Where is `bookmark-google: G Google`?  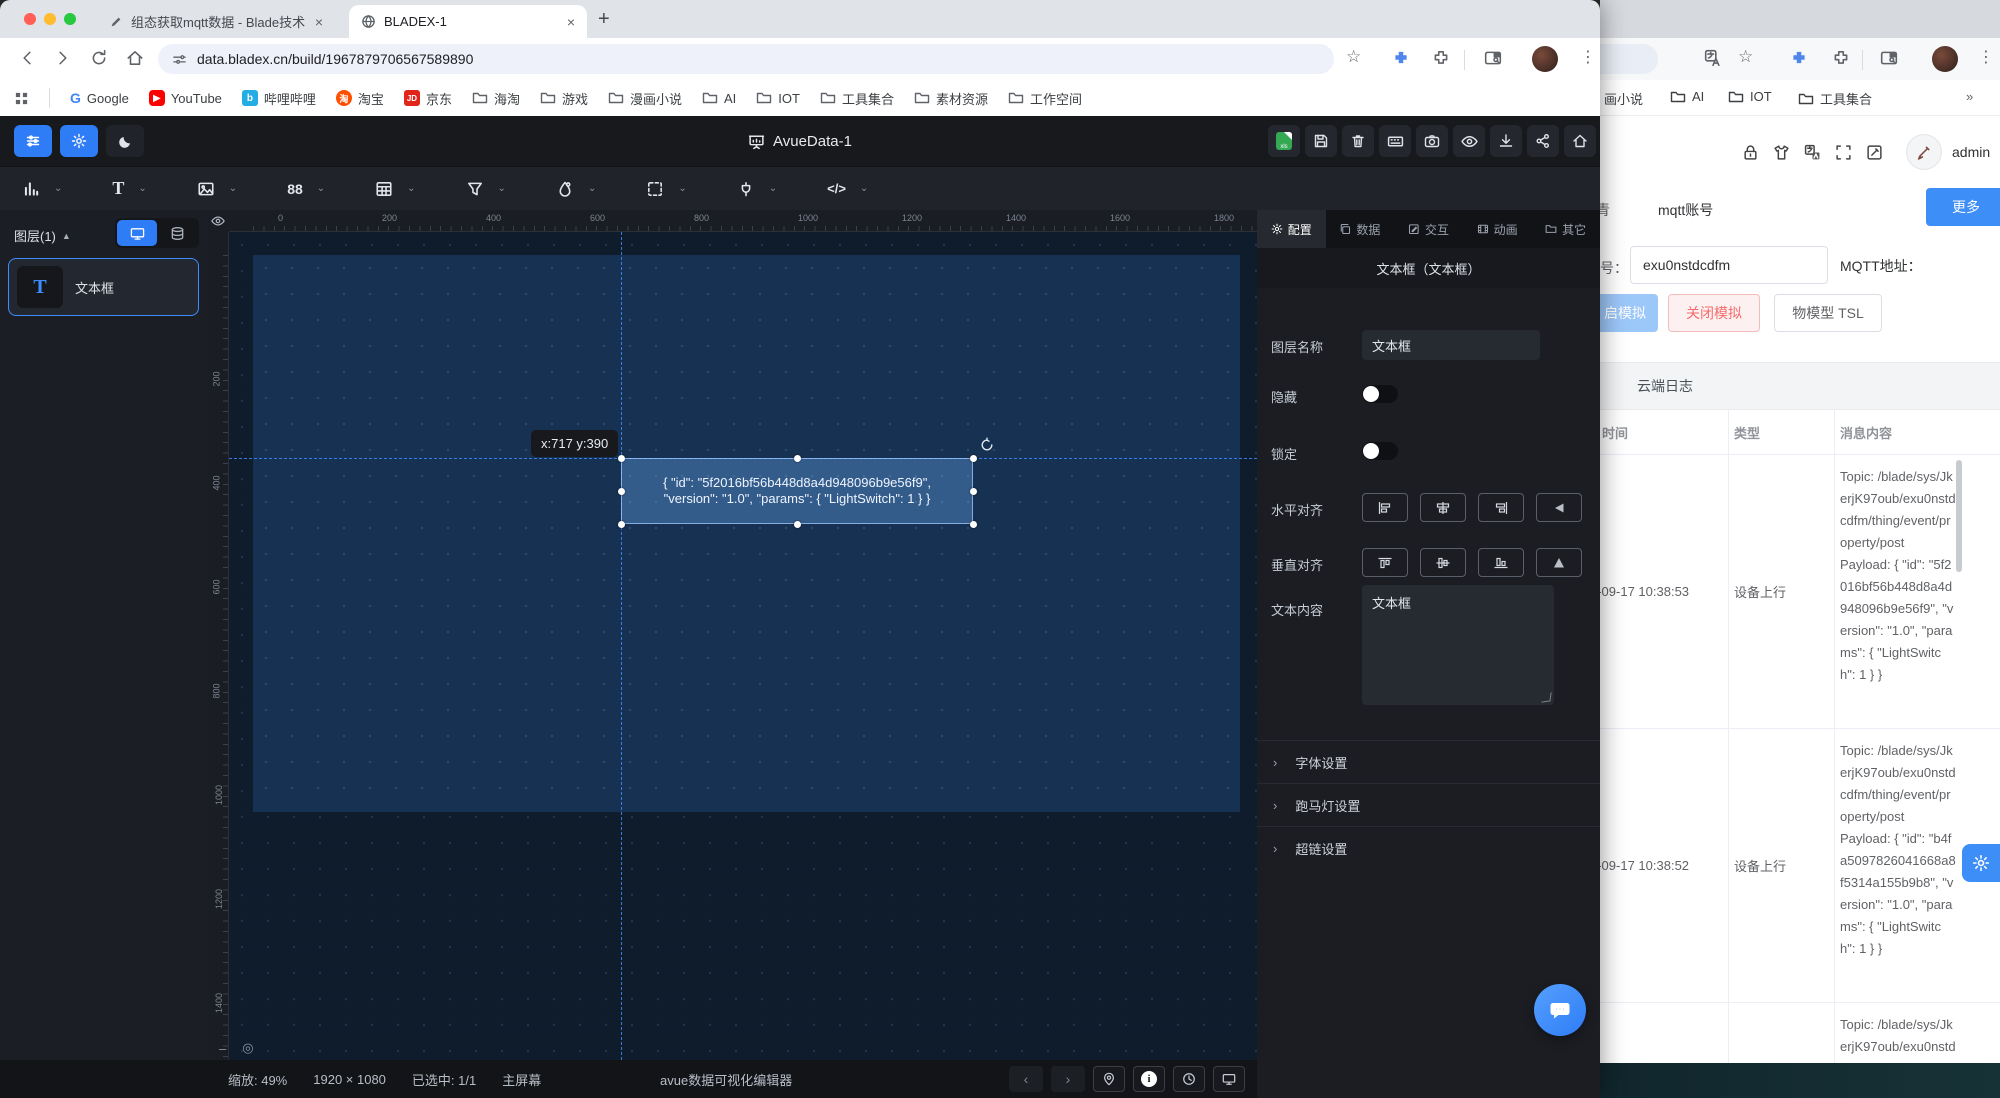
bookmark-google: G Google is located at coordinates (99, 98).